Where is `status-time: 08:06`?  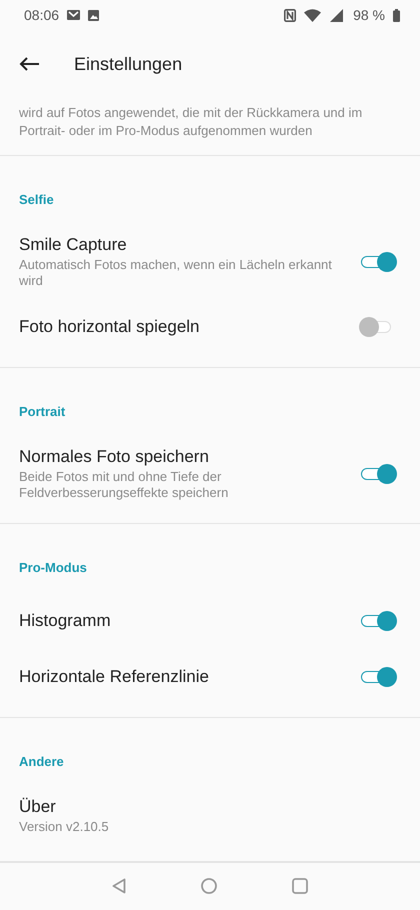
status-time: 08:06 is located at coordinates (42, 15).